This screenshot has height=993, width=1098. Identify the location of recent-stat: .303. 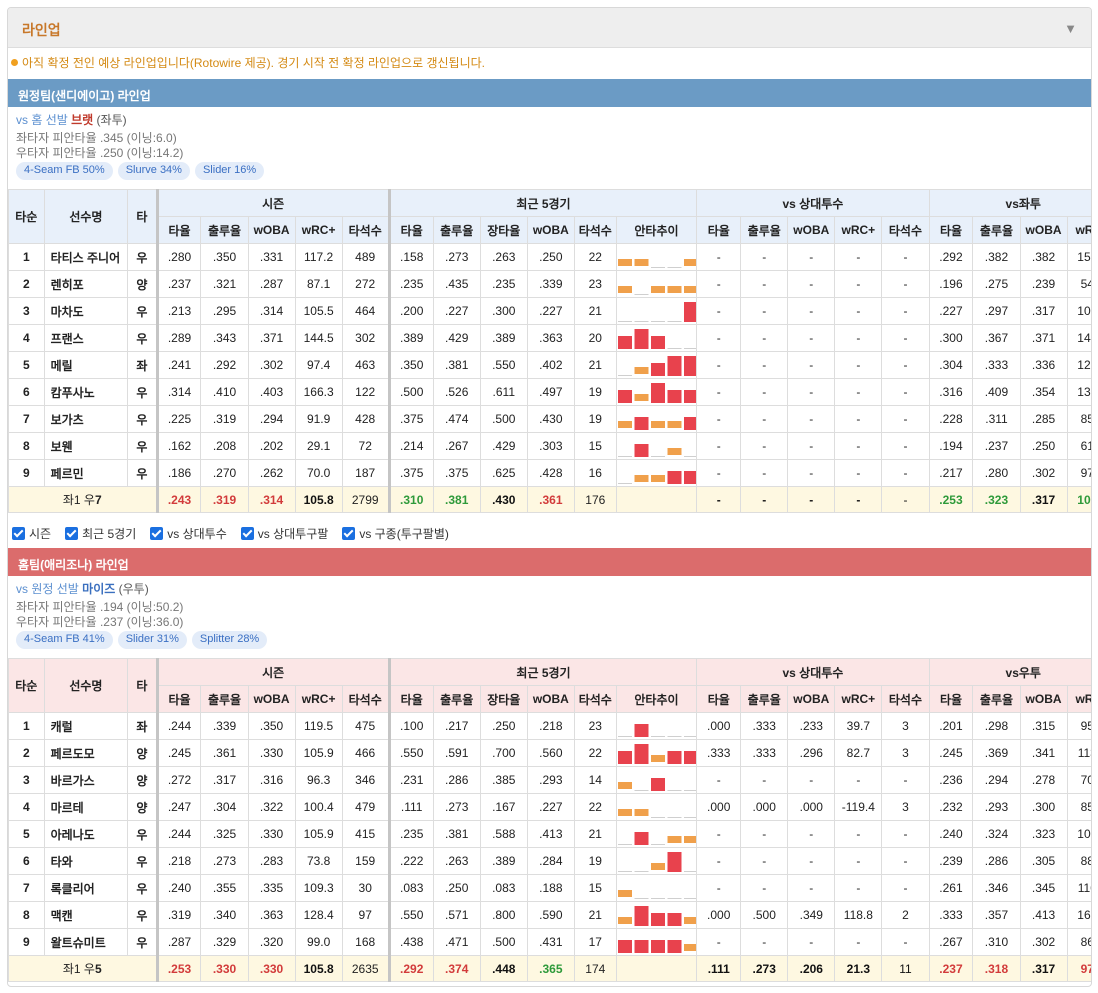
(550, 446).